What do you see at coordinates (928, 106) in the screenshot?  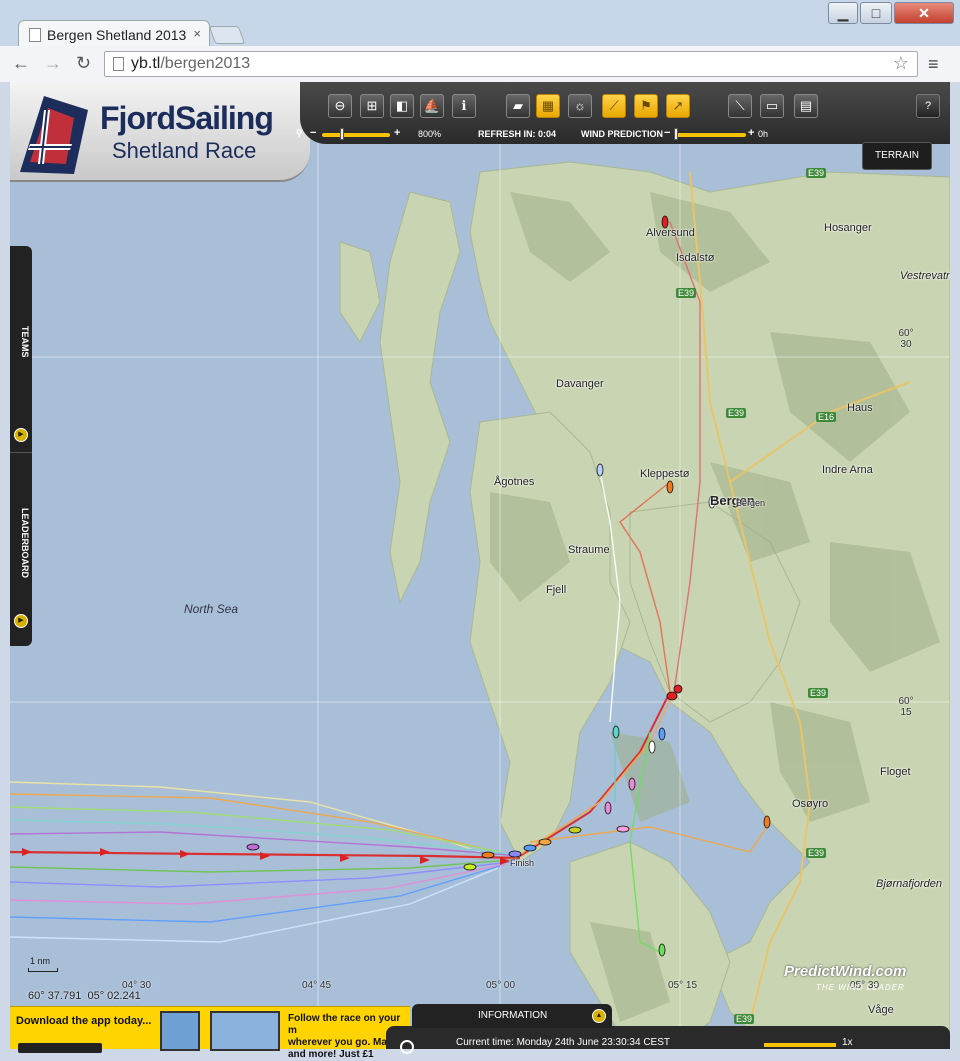 I see `help-button: ?` at bounding box center [928, 106].